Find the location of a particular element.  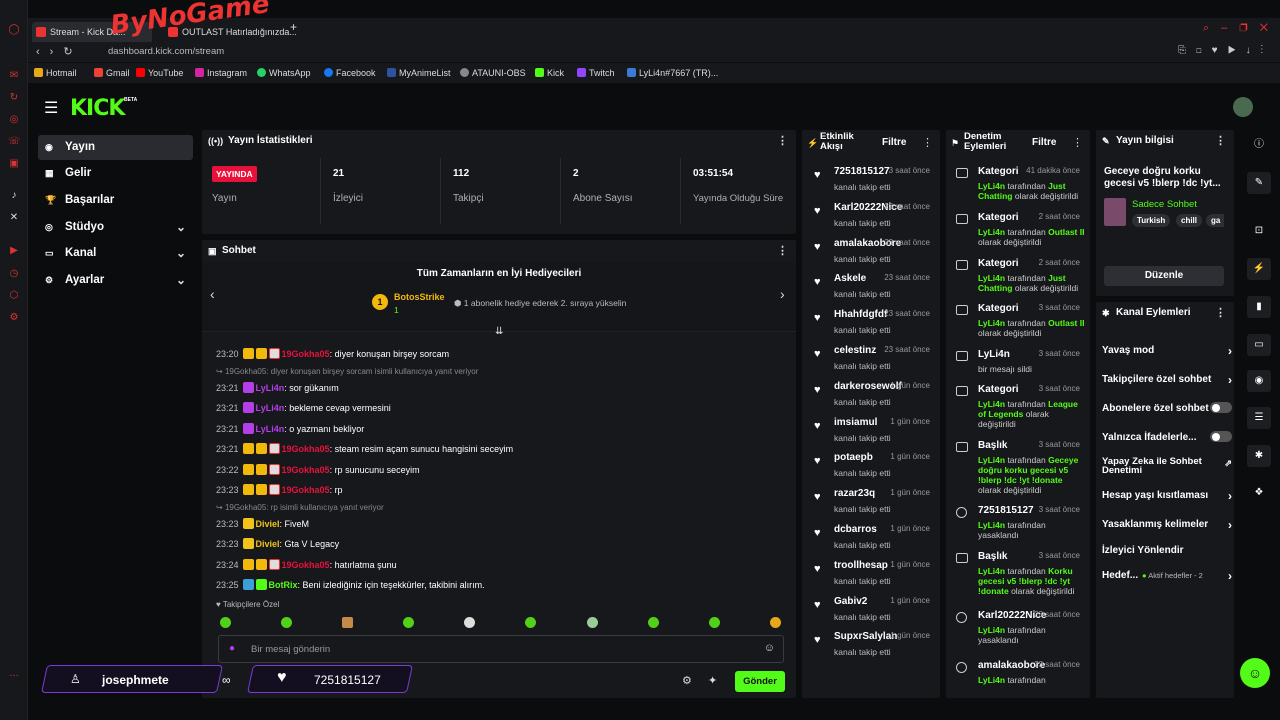

tag: Turkish is located at coordinates (1151, 220).